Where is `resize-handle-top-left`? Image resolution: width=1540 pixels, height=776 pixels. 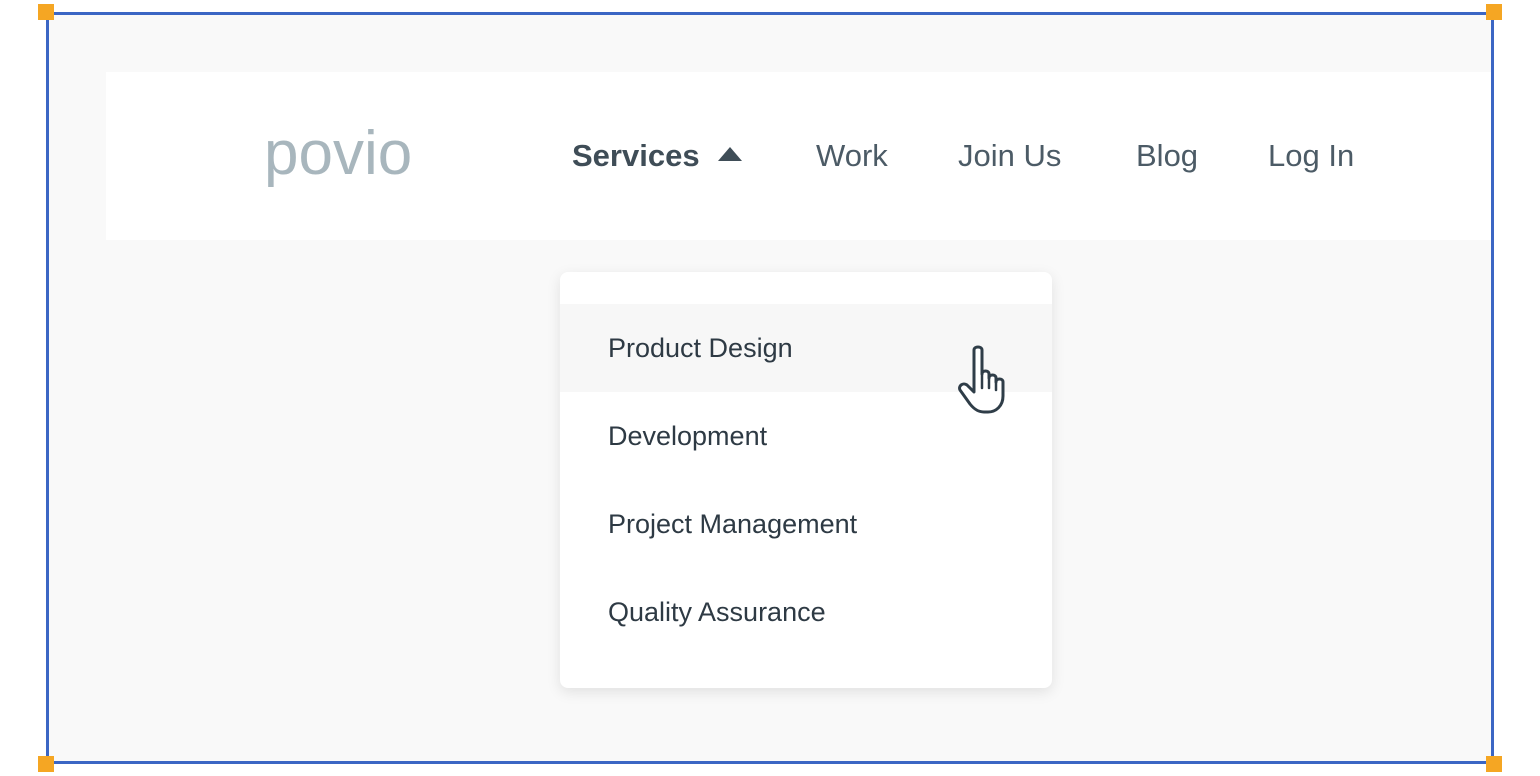 resize-handle-top-left is located at coordinates (46, 12).